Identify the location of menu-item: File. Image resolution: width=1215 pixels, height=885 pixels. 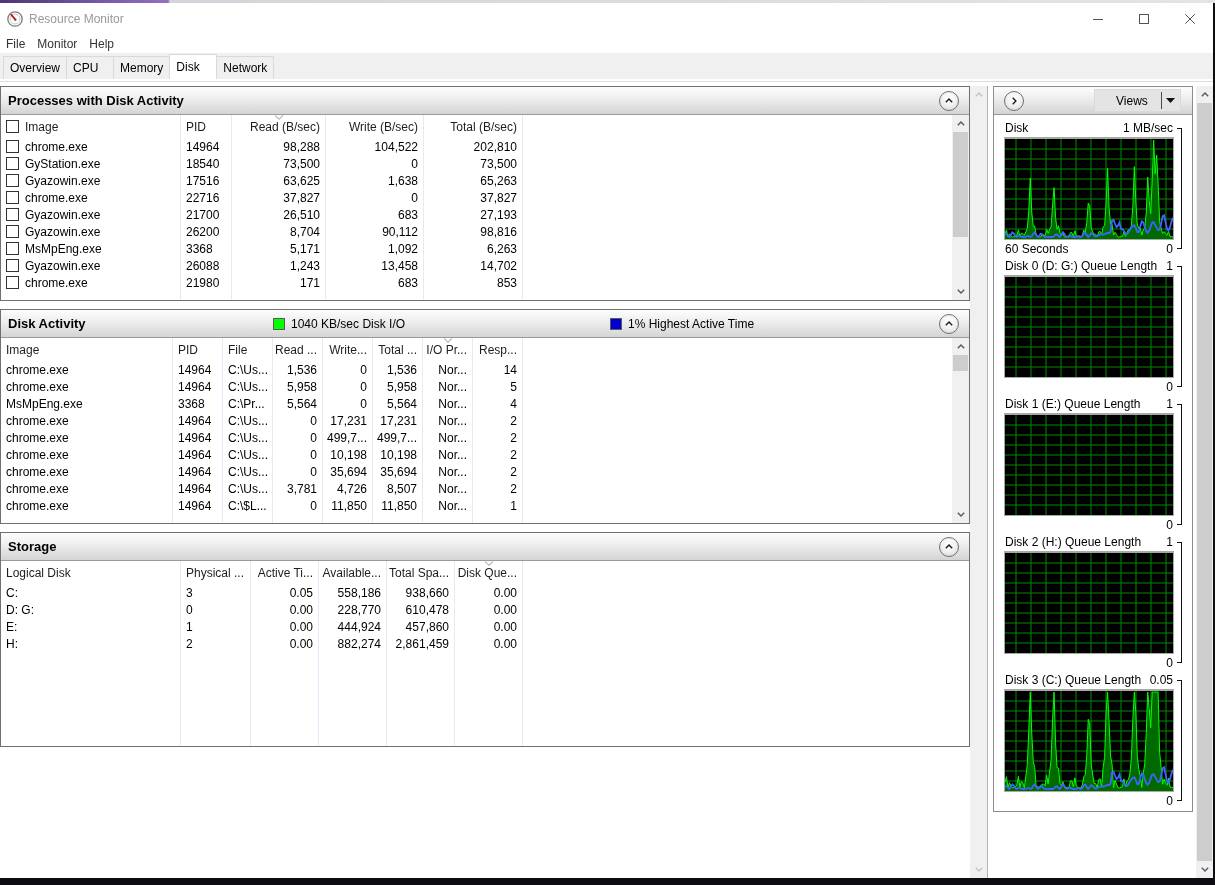
(16, 44).